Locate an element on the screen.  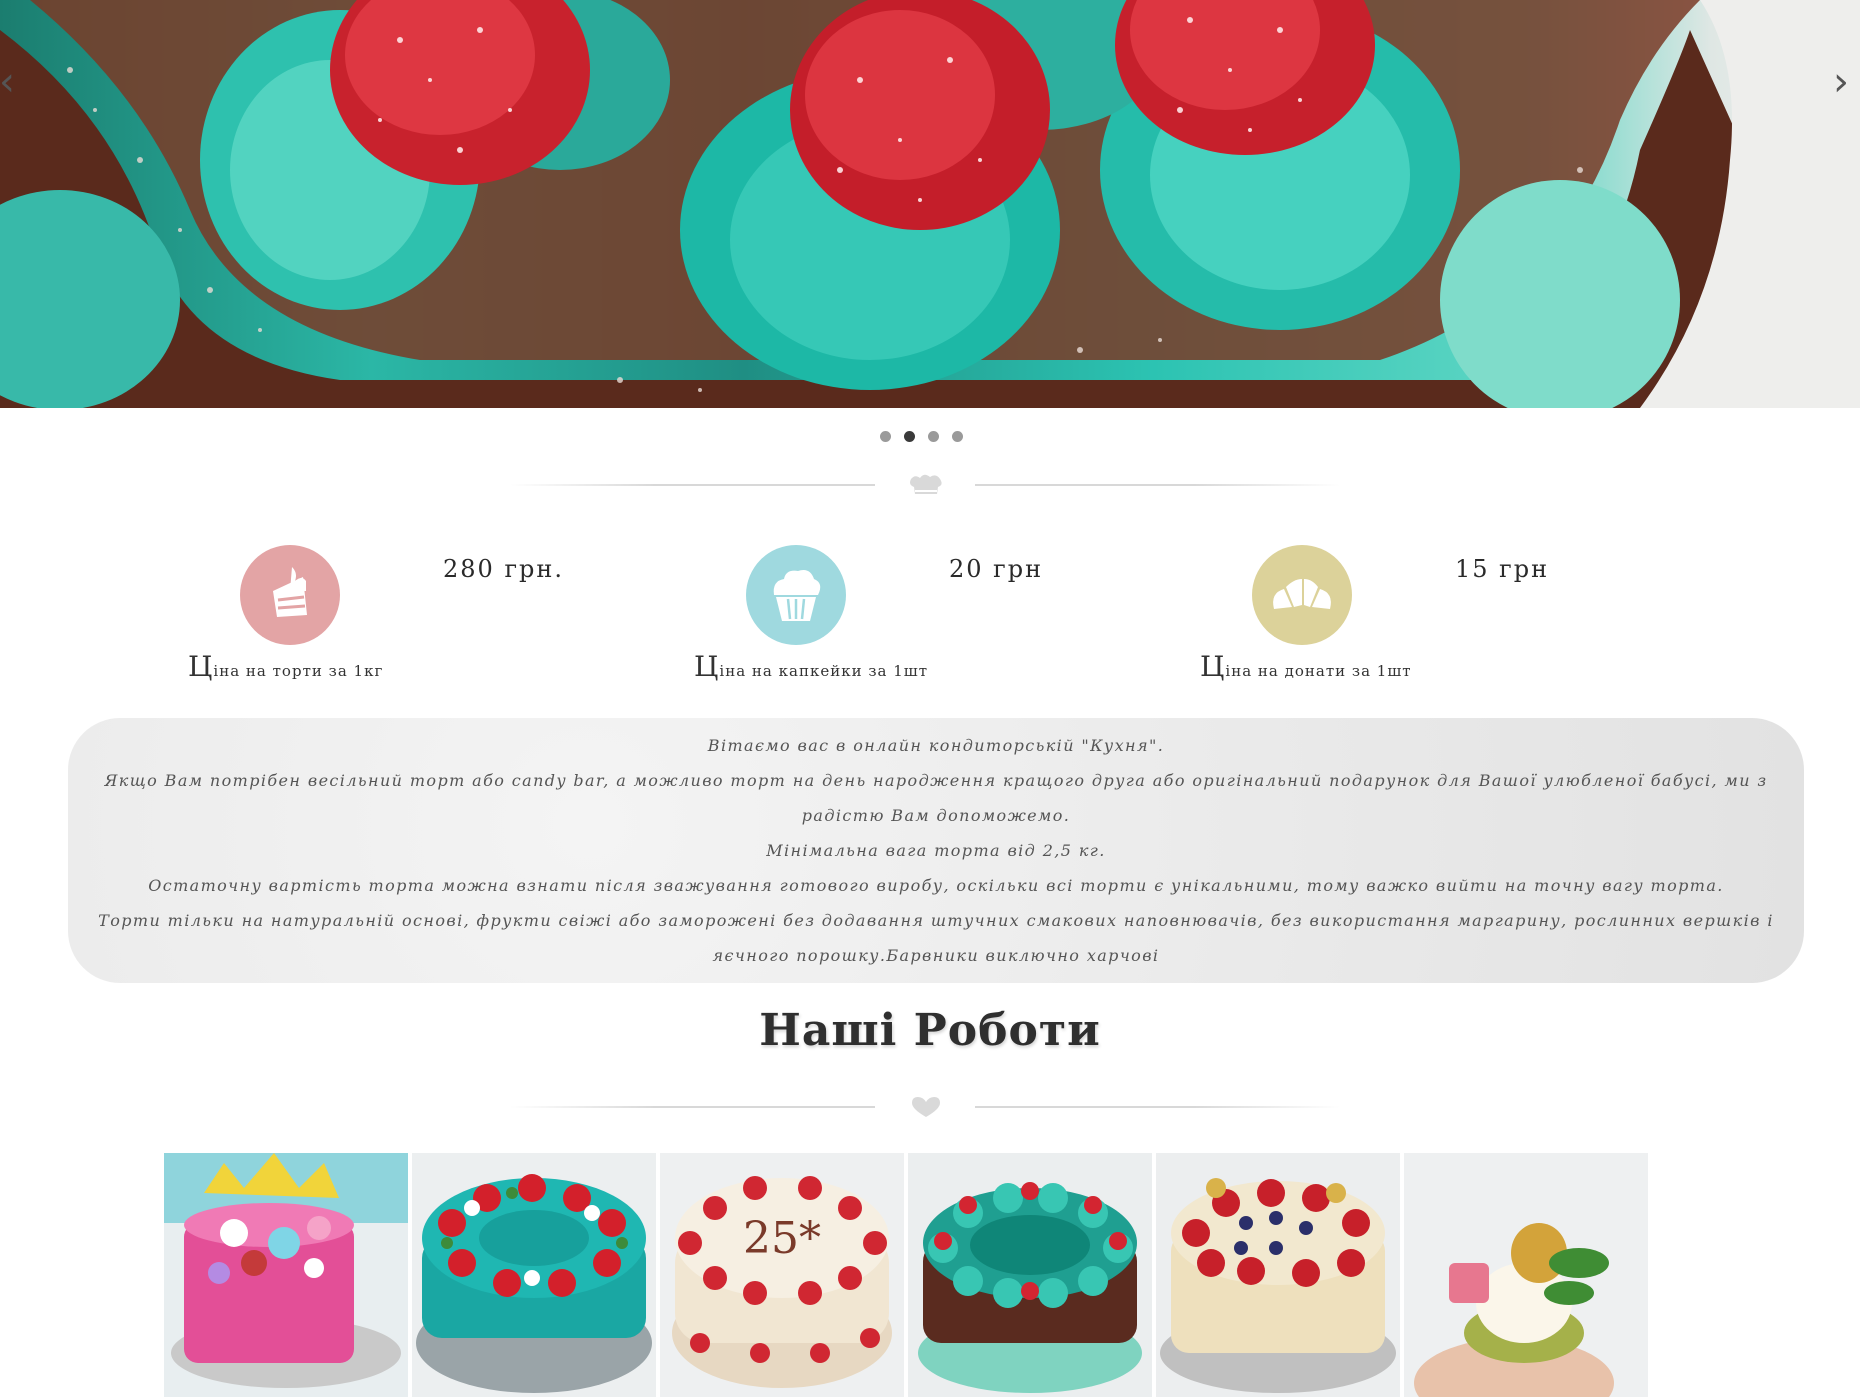
gallery-item-teal-cream-cake is located at coordinates (1030, 1275).